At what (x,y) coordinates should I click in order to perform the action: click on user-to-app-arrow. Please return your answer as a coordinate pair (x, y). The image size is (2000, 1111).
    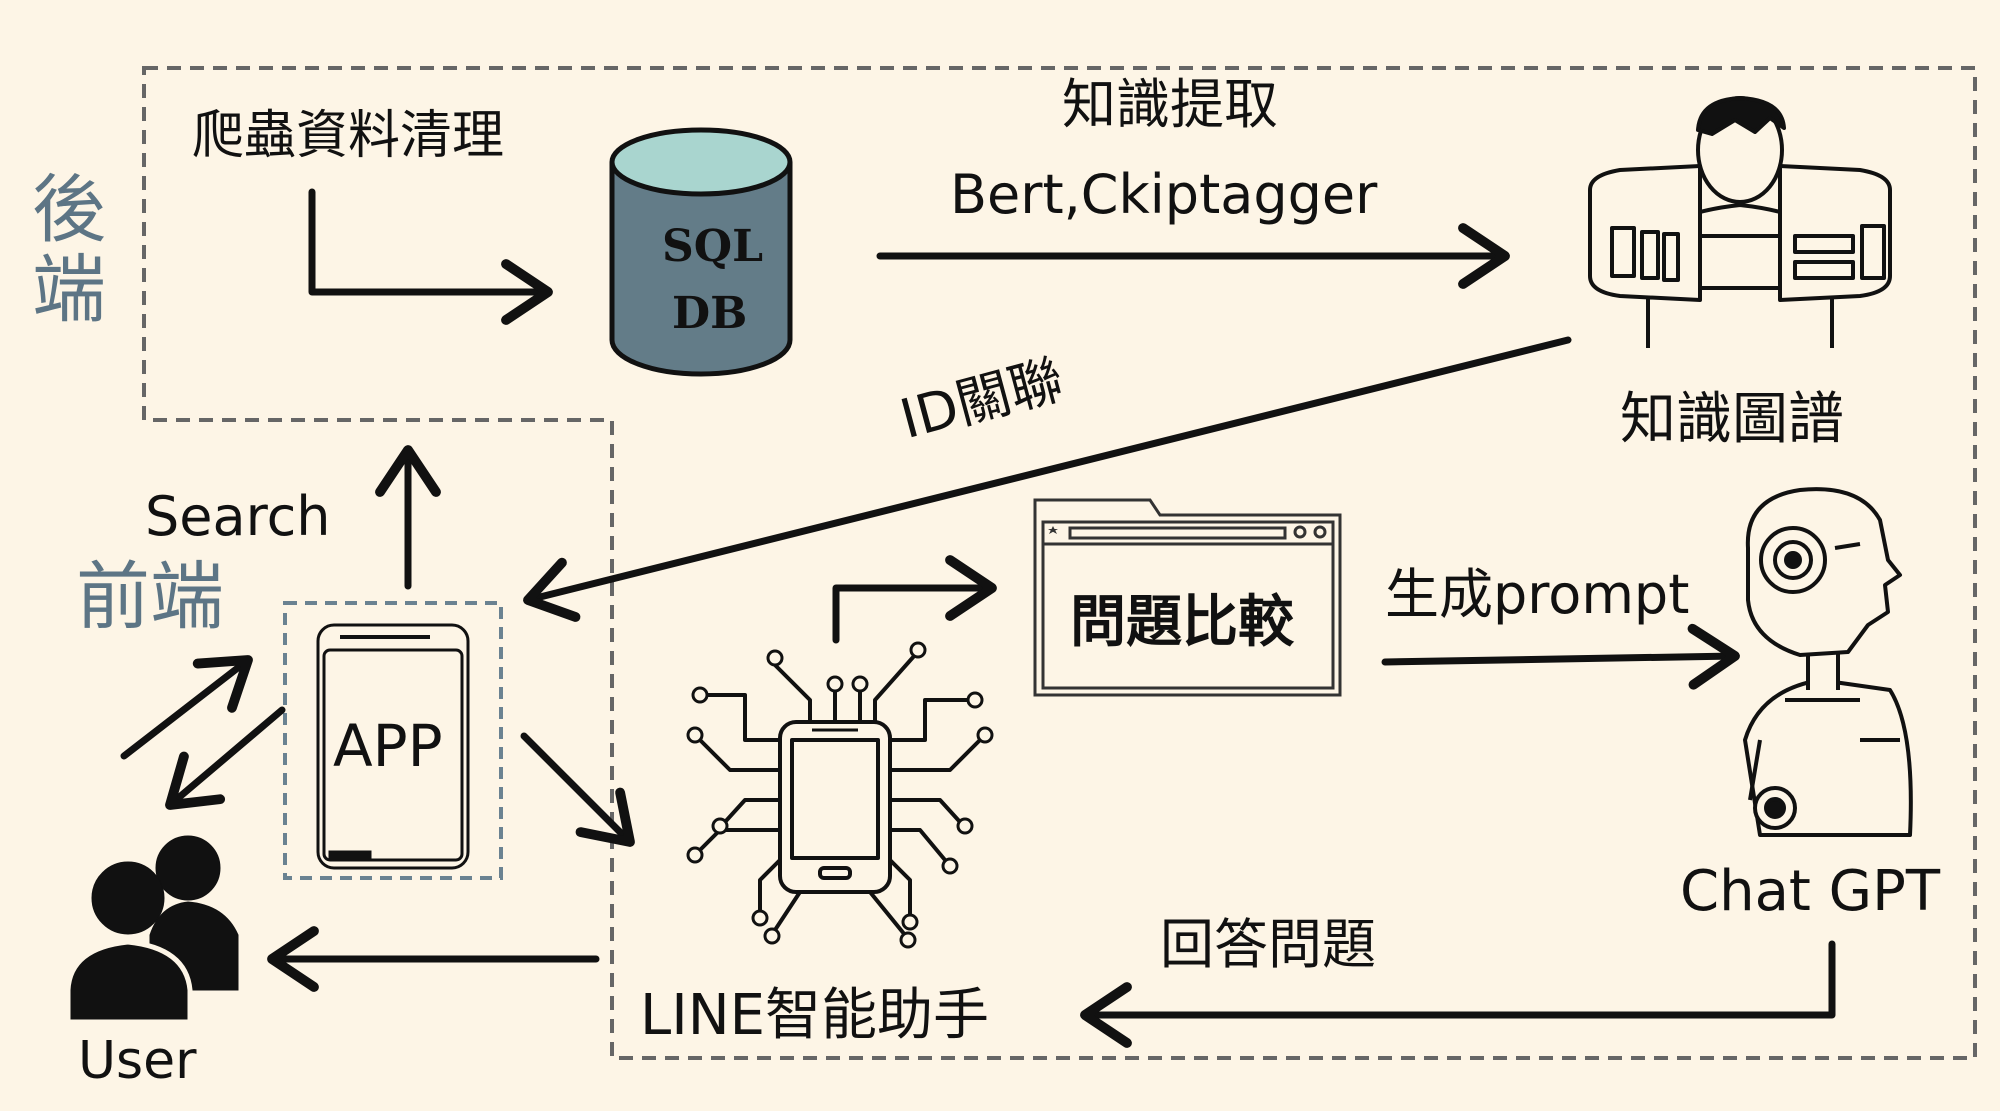
    Looking at the image, I should click on (186, 707).